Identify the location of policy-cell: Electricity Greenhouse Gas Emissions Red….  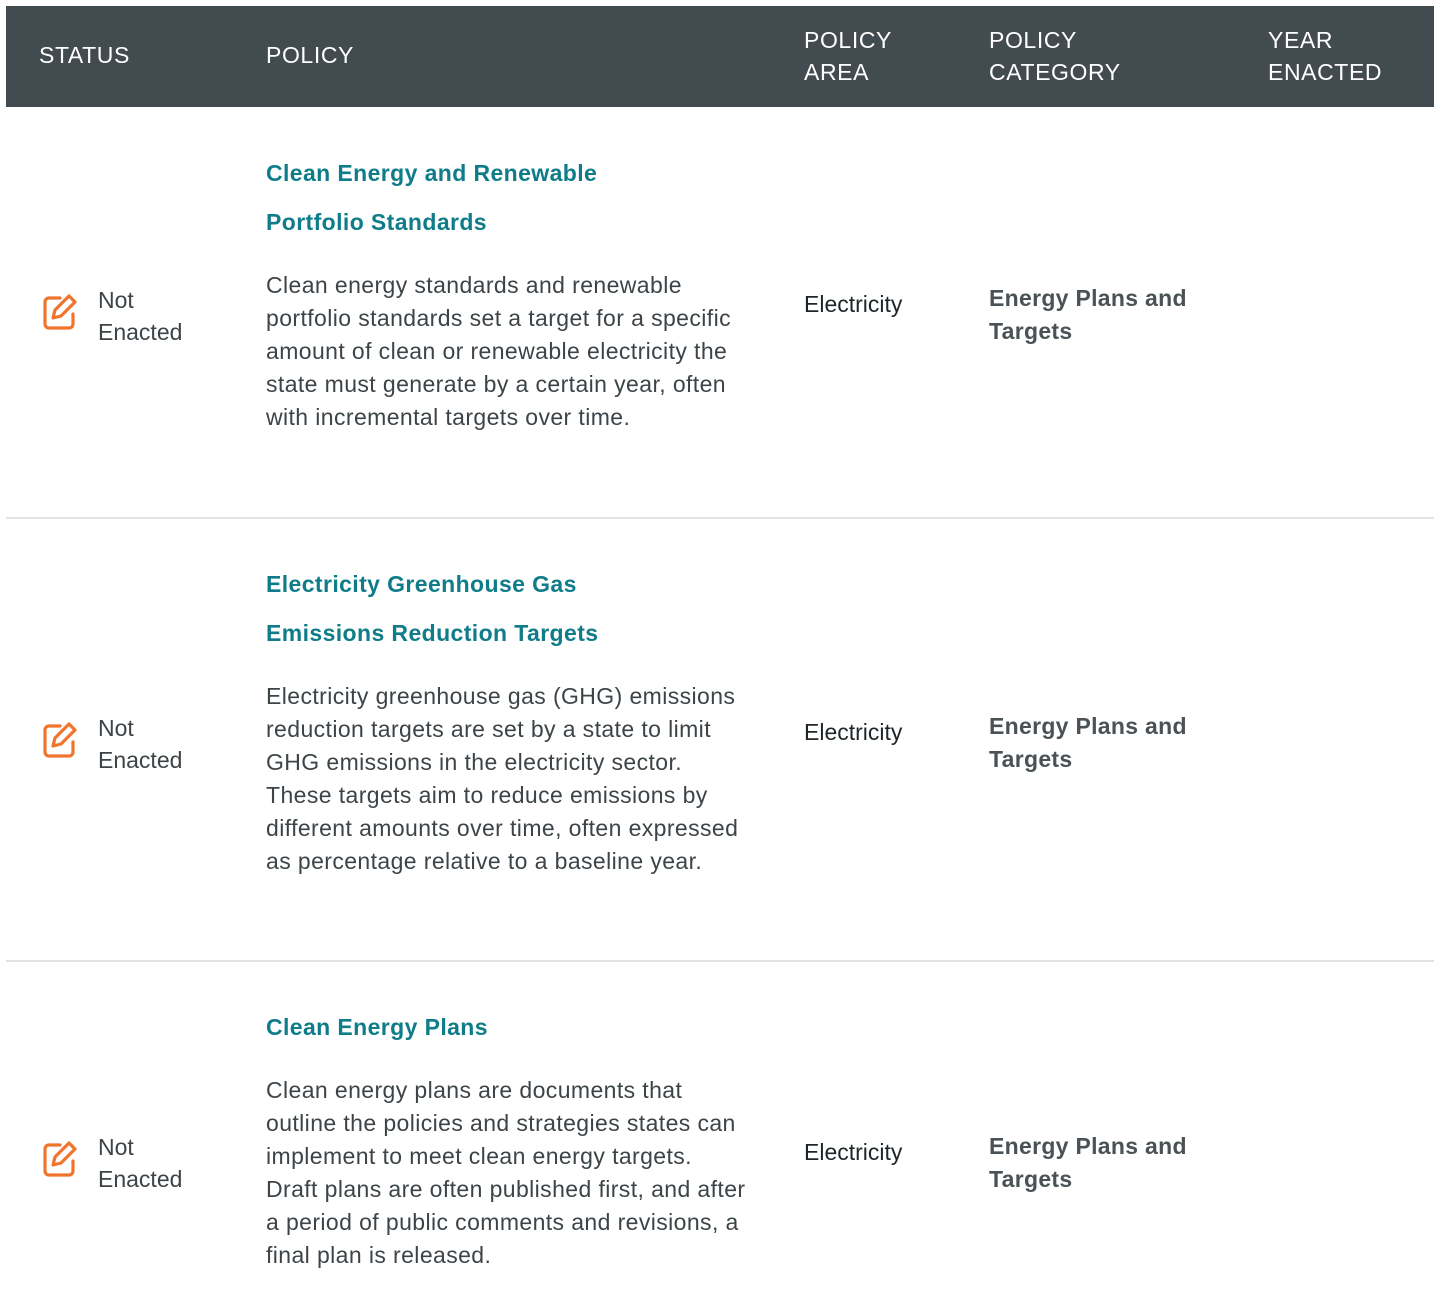
(506, 719).